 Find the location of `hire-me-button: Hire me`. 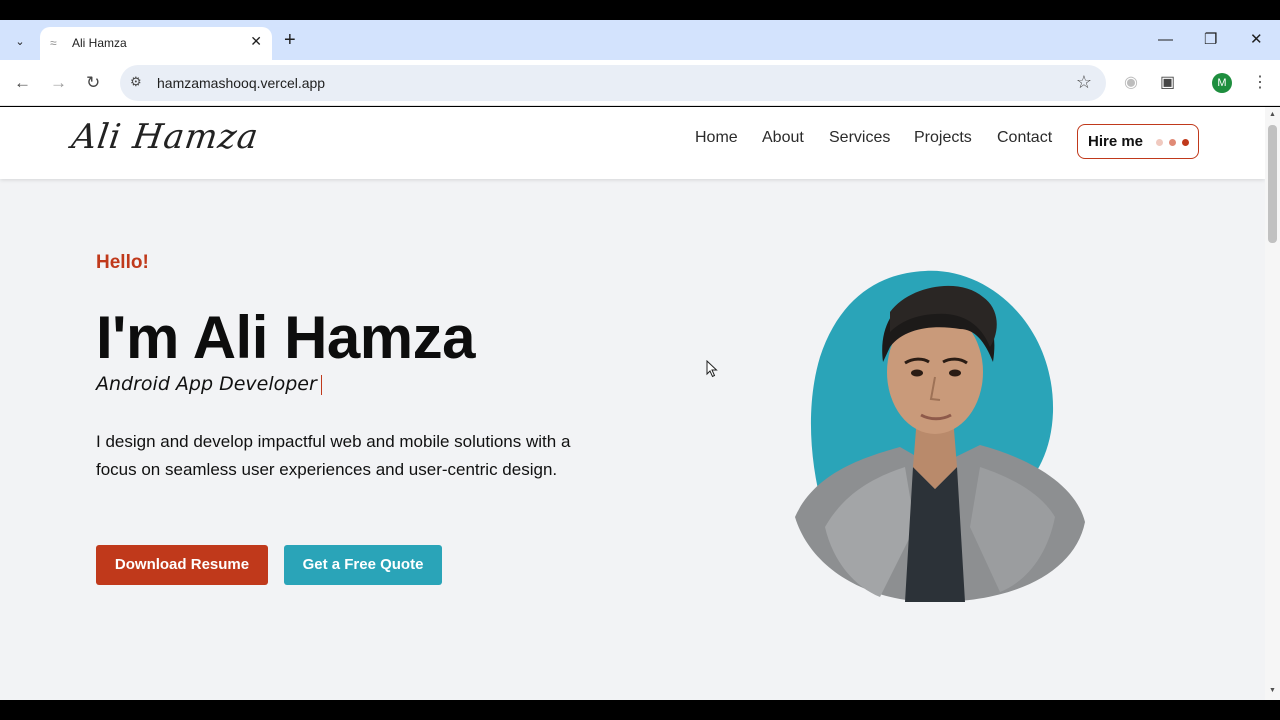

hire-me-button: Hire me is located at coordinates (1138, 141).